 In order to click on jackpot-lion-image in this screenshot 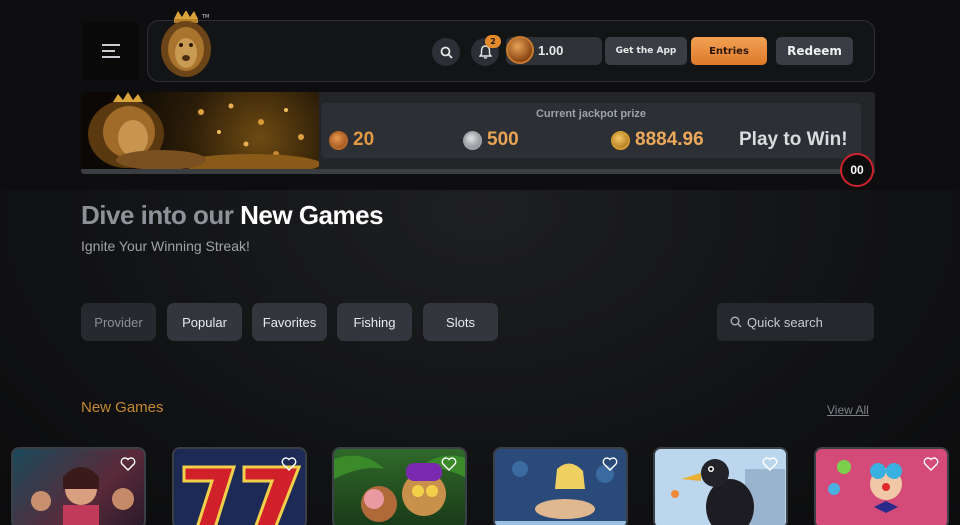, I will do `click(201, 133)`.